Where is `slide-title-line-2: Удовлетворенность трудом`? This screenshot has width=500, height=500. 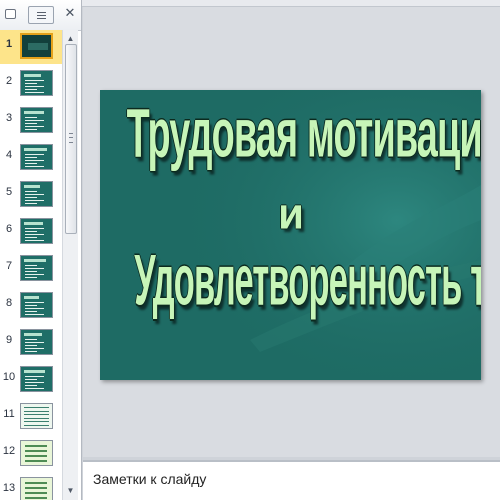
slide-title-line-2: Удовлетворенность трудом is located at coordinates (307, 280).